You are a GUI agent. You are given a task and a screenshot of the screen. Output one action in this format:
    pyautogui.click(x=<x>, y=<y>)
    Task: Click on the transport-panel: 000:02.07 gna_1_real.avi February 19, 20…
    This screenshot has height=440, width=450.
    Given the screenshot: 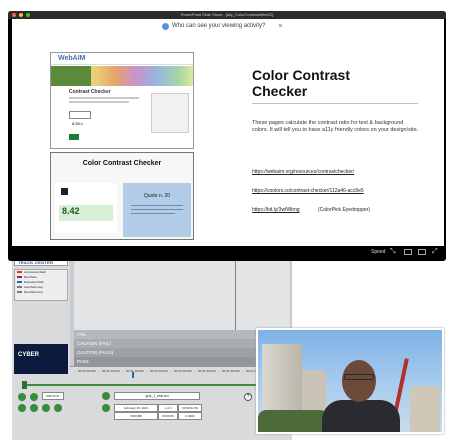 What is the action you would take?
    pyautogui.click(x=152, y=409)
    